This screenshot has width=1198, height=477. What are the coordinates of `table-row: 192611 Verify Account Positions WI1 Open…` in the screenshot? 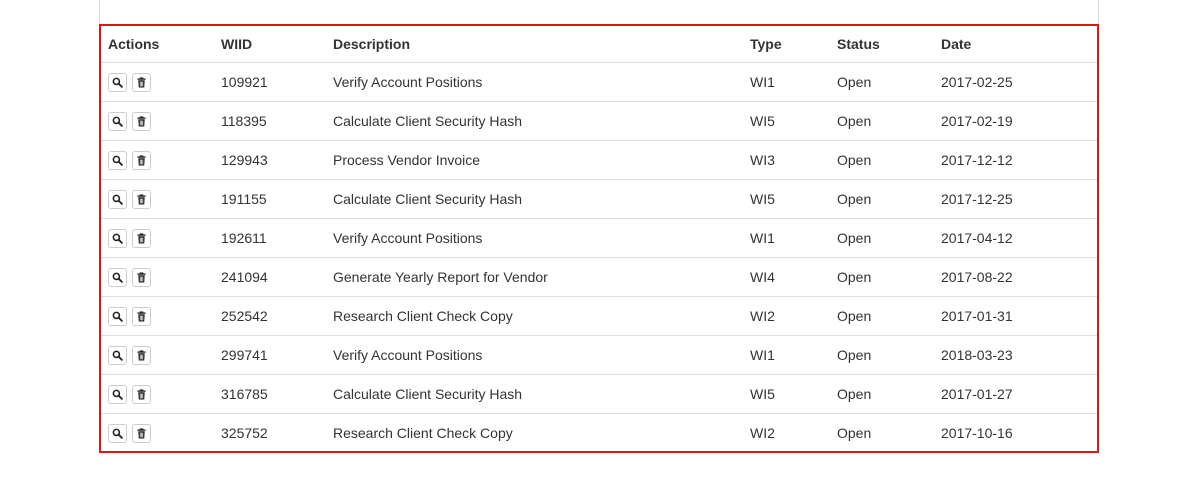 It's located at (599, 238).